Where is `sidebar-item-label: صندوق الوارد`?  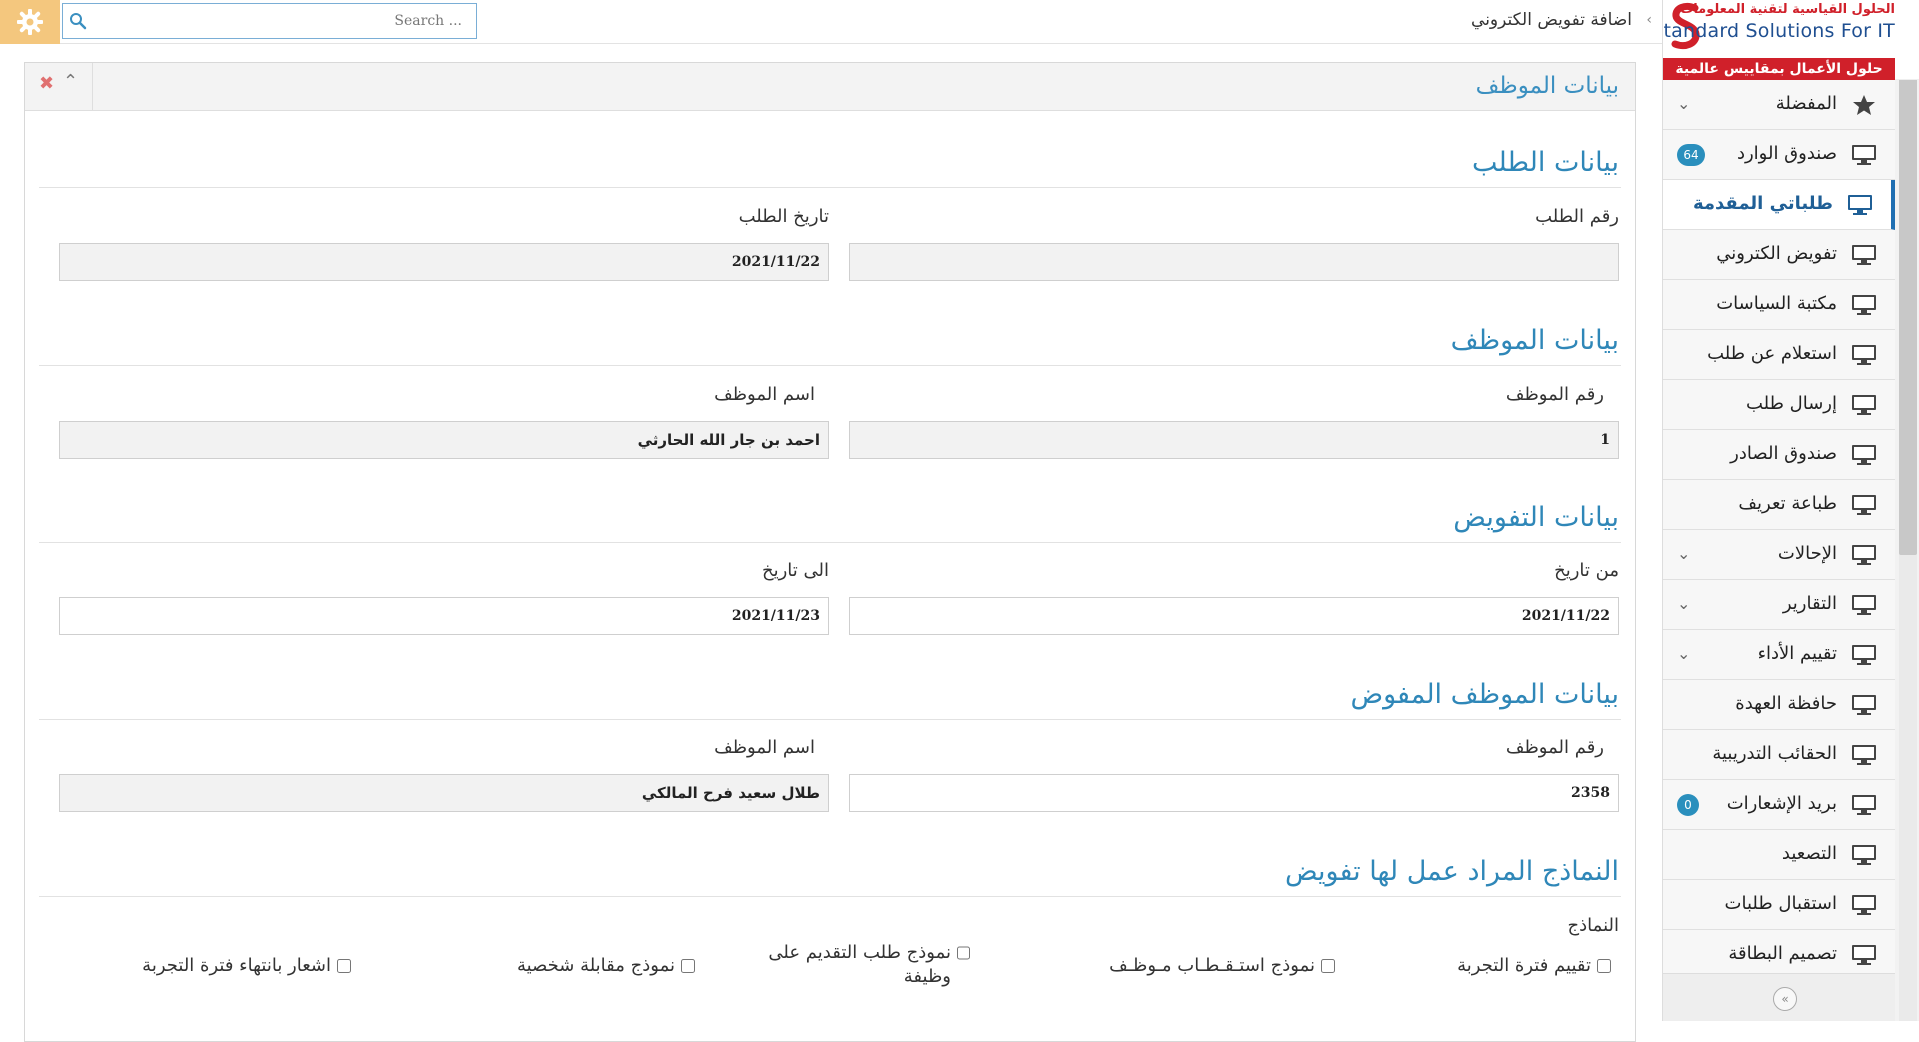
sidebar-item-label: صندوق الوارد is located at coordinates (1786, 153).